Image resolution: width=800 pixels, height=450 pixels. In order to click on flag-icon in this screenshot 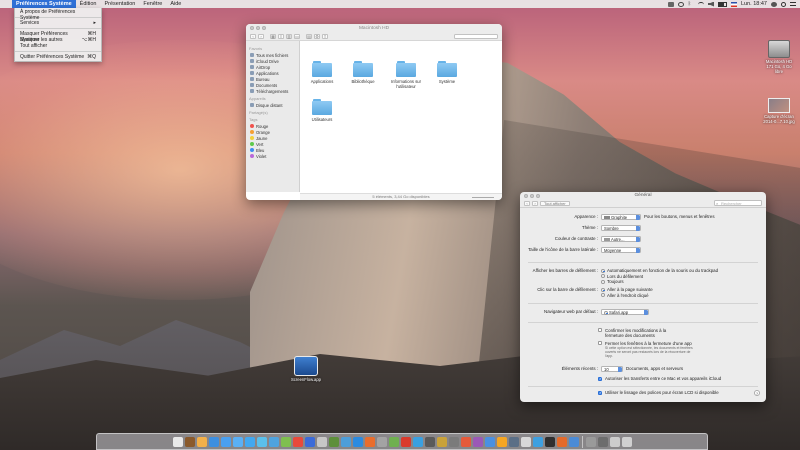, I will do `click(734, 4)`.